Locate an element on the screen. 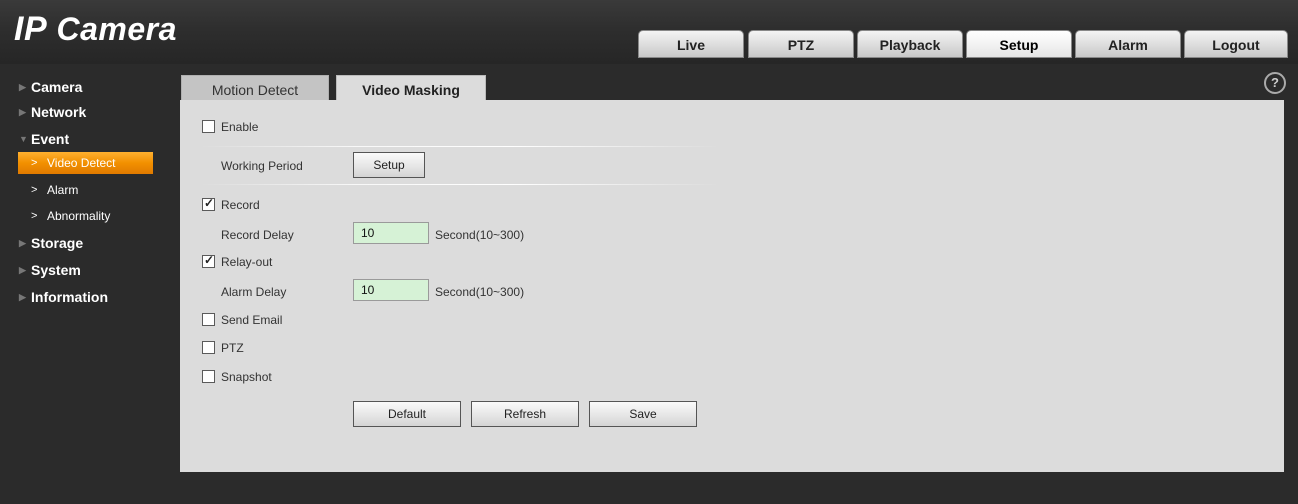 The height and width of the screenshot is (504, 1298). alarm-delay-input is located at coordinates (391, 290).